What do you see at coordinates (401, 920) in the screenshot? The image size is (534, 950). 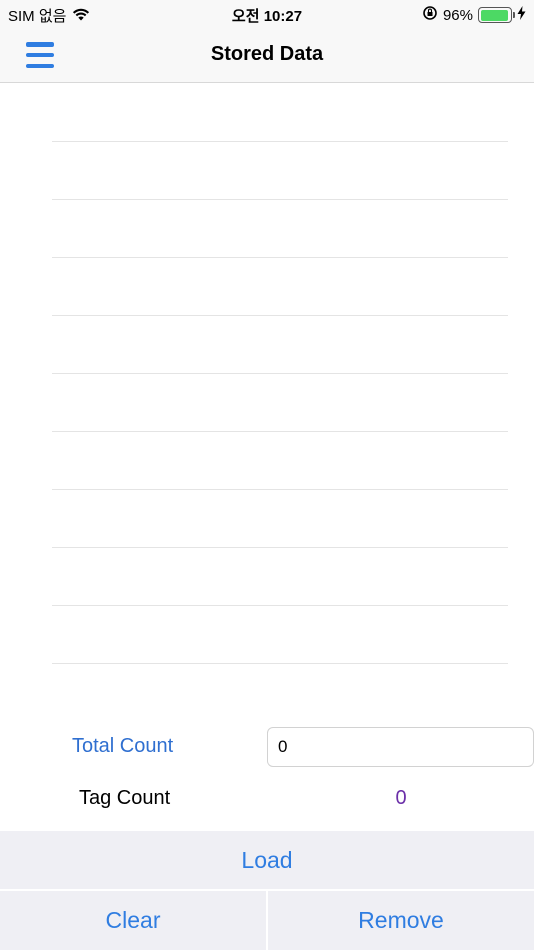 I see `remove-button: Remove` at bounding box center [401, 920].